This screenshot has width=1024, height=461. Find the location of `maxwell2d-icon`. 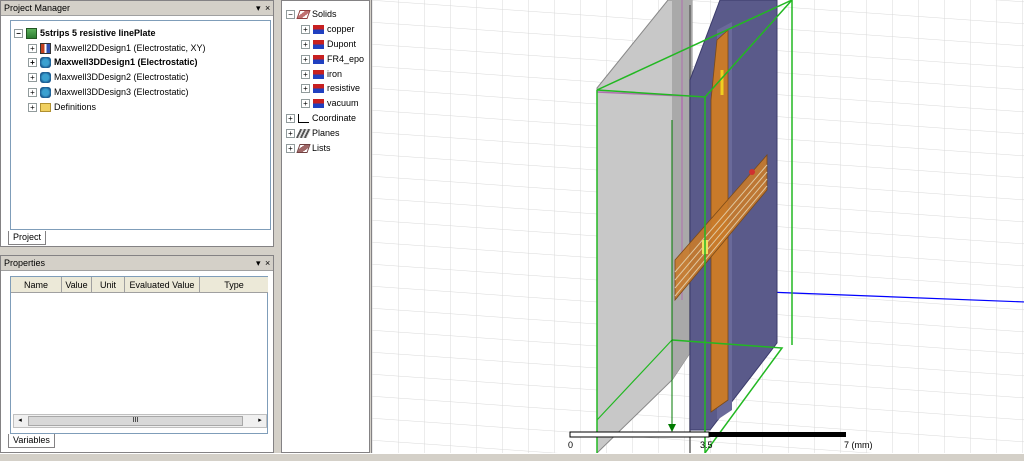

maxwell2d-icon is located at coordinates (45, 49).